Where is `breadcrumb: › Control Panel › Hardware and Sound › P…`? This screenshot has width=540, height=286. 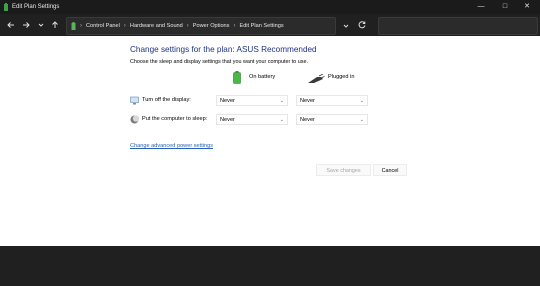
breadcrumb: › Control Panel › Hardware and Sound › P… is located at coordinates (182, 26).